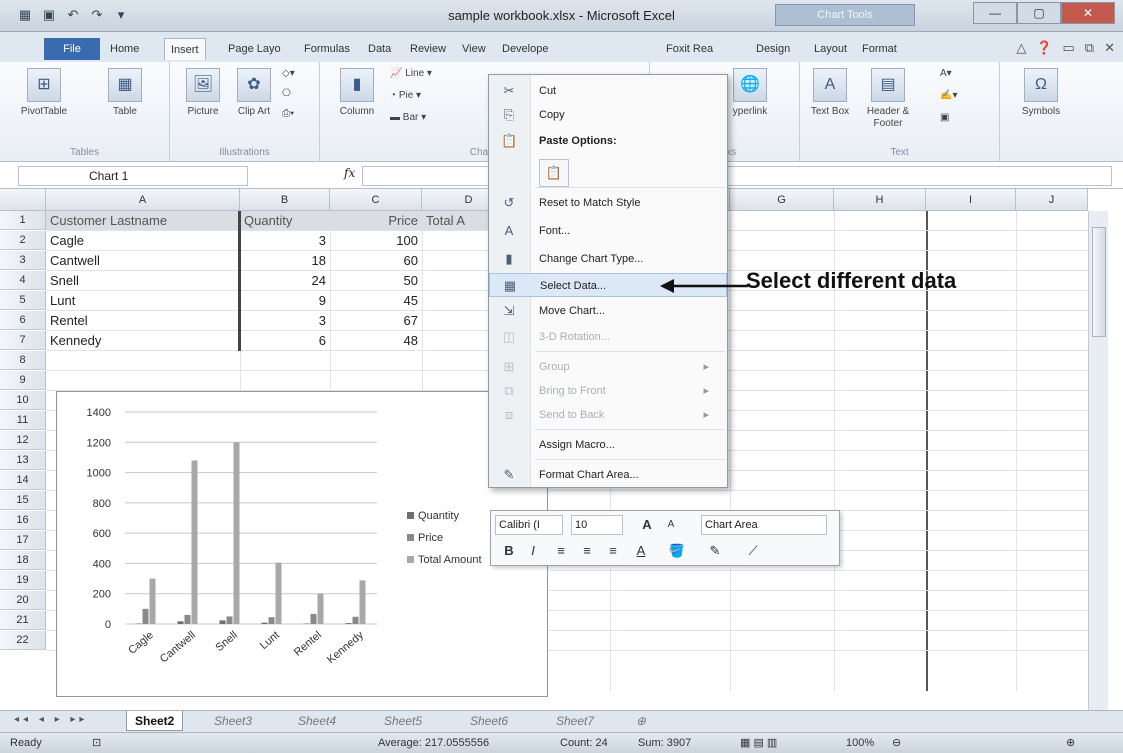  Describe the element at coordinates (254, 93) in the screenshot. I see `clip-art-button: ✿ Clip Art` at that location.